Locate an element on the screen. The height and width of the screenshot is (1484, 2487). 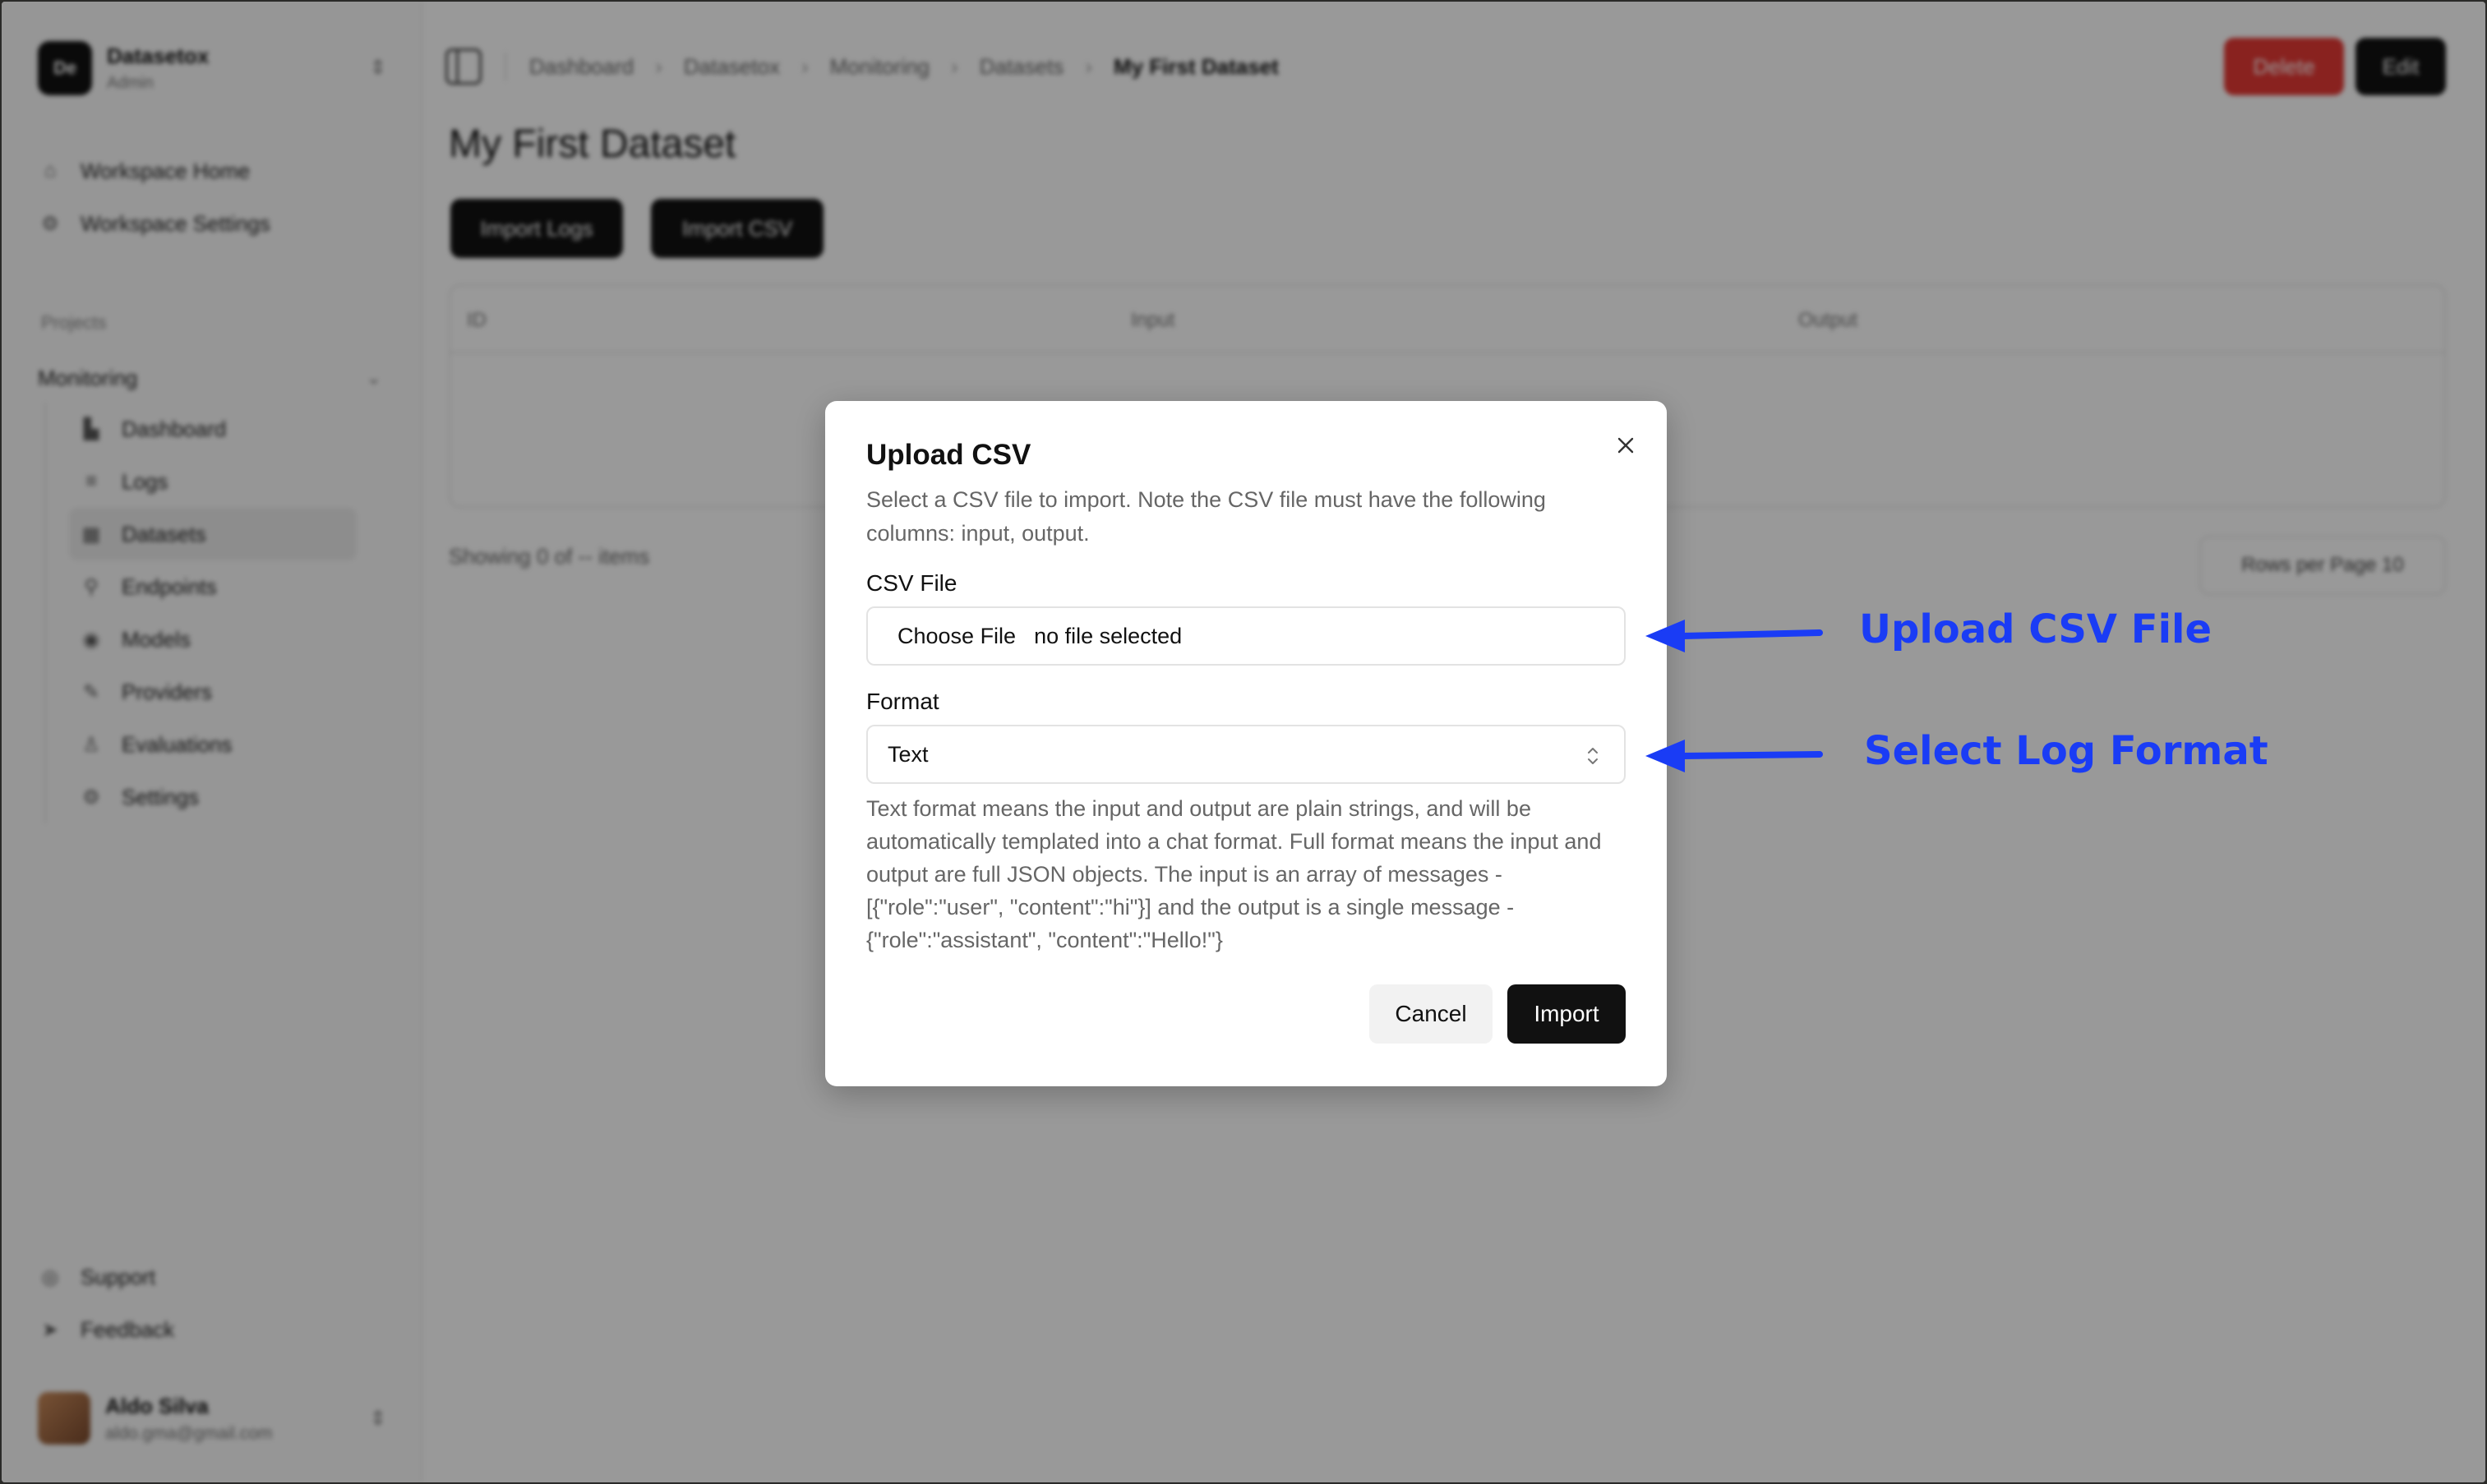
chevron-updown-icon is located at coordinates (1593, 756).